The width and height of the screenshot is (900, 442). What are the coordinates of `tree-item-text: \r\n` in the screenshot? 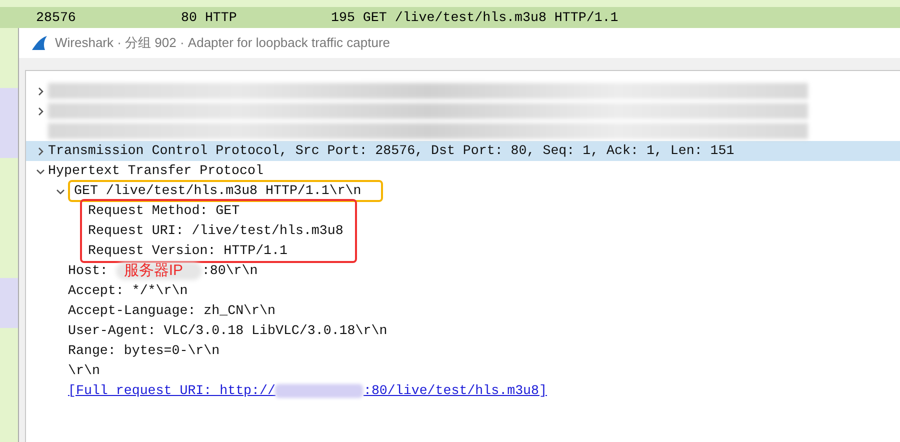 It's located at (84, 371).